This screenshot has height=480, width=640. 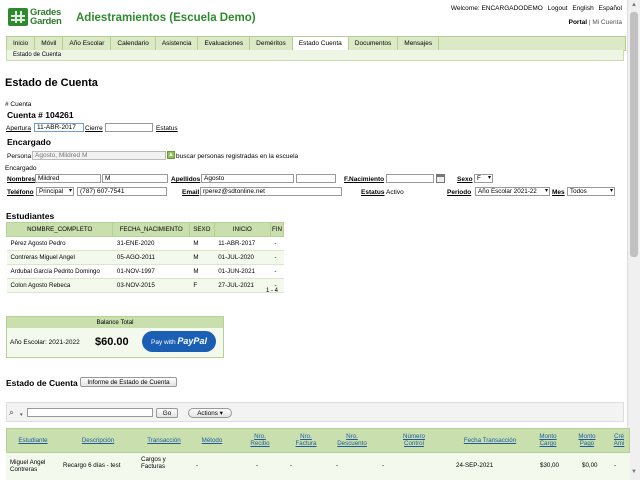 I want to click on paypal-button: Pay with PayPal, so click(x=179, y=341).